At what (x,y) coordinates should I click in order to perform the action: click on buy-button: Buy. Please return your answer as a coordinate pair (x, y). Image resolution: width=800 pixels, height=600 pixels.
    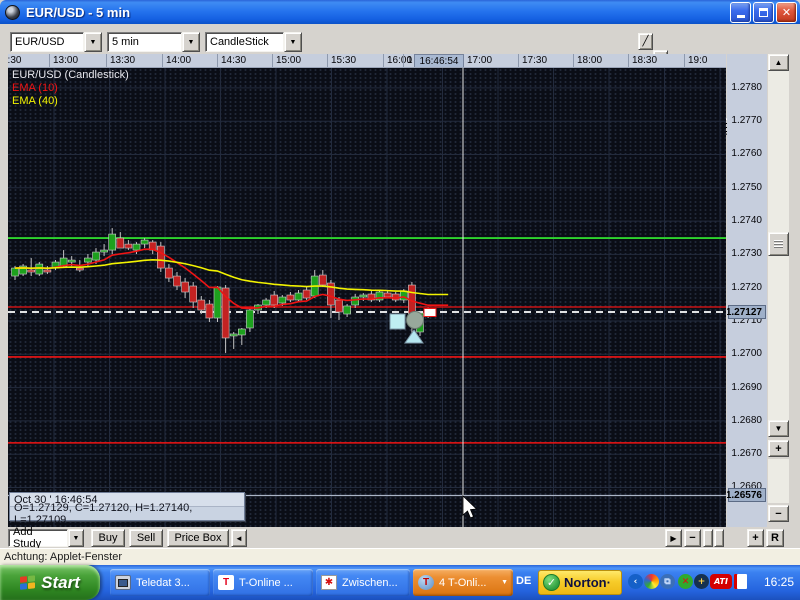
    Looking at the image, I should click on (108, 538).